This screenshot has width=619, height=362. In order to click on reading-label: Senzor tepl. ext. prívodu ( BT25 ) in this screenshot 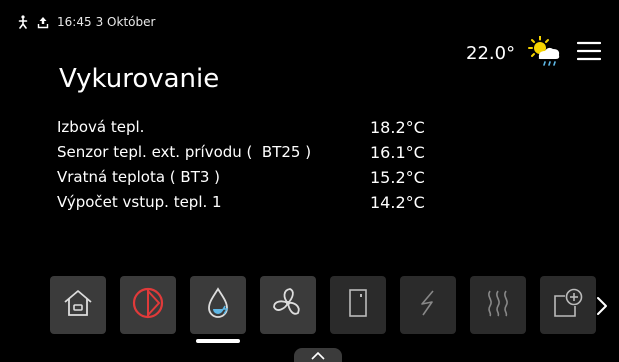, I will do `click(184, 152)`.